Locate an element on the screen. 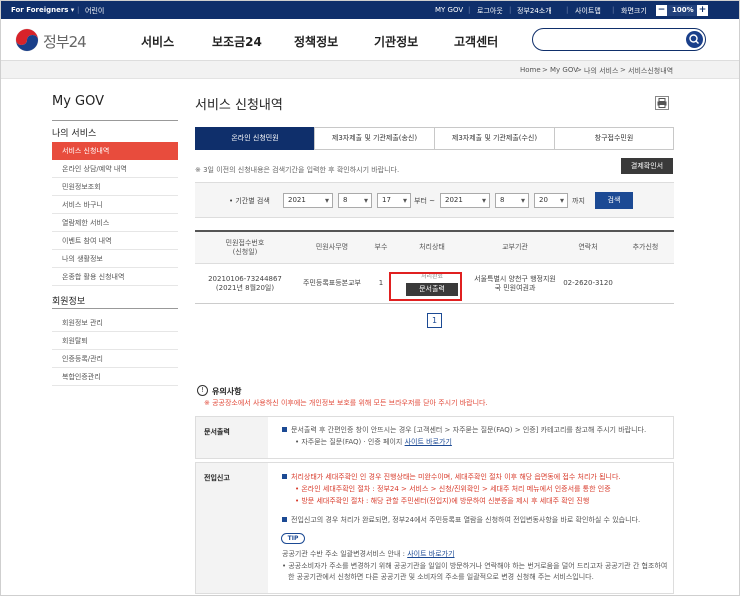 The width and height of the screenshot is (740, 596). caution-title: 유의사항 is located at coordinates (227, 391).